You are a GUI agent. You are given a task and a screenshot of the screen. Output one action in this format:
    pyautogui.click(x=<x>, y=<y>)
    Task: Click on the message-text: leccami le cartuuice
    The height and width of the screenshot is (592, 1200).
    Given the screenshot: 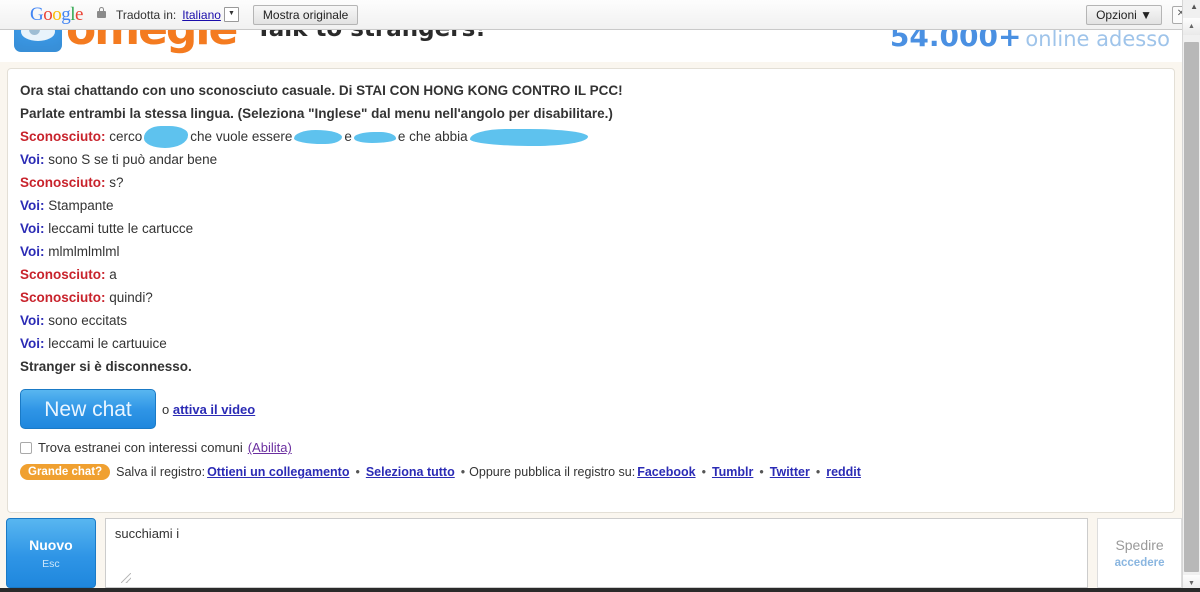 What is the action you would take?
    pyautogui.click(x=107, y=344)
    